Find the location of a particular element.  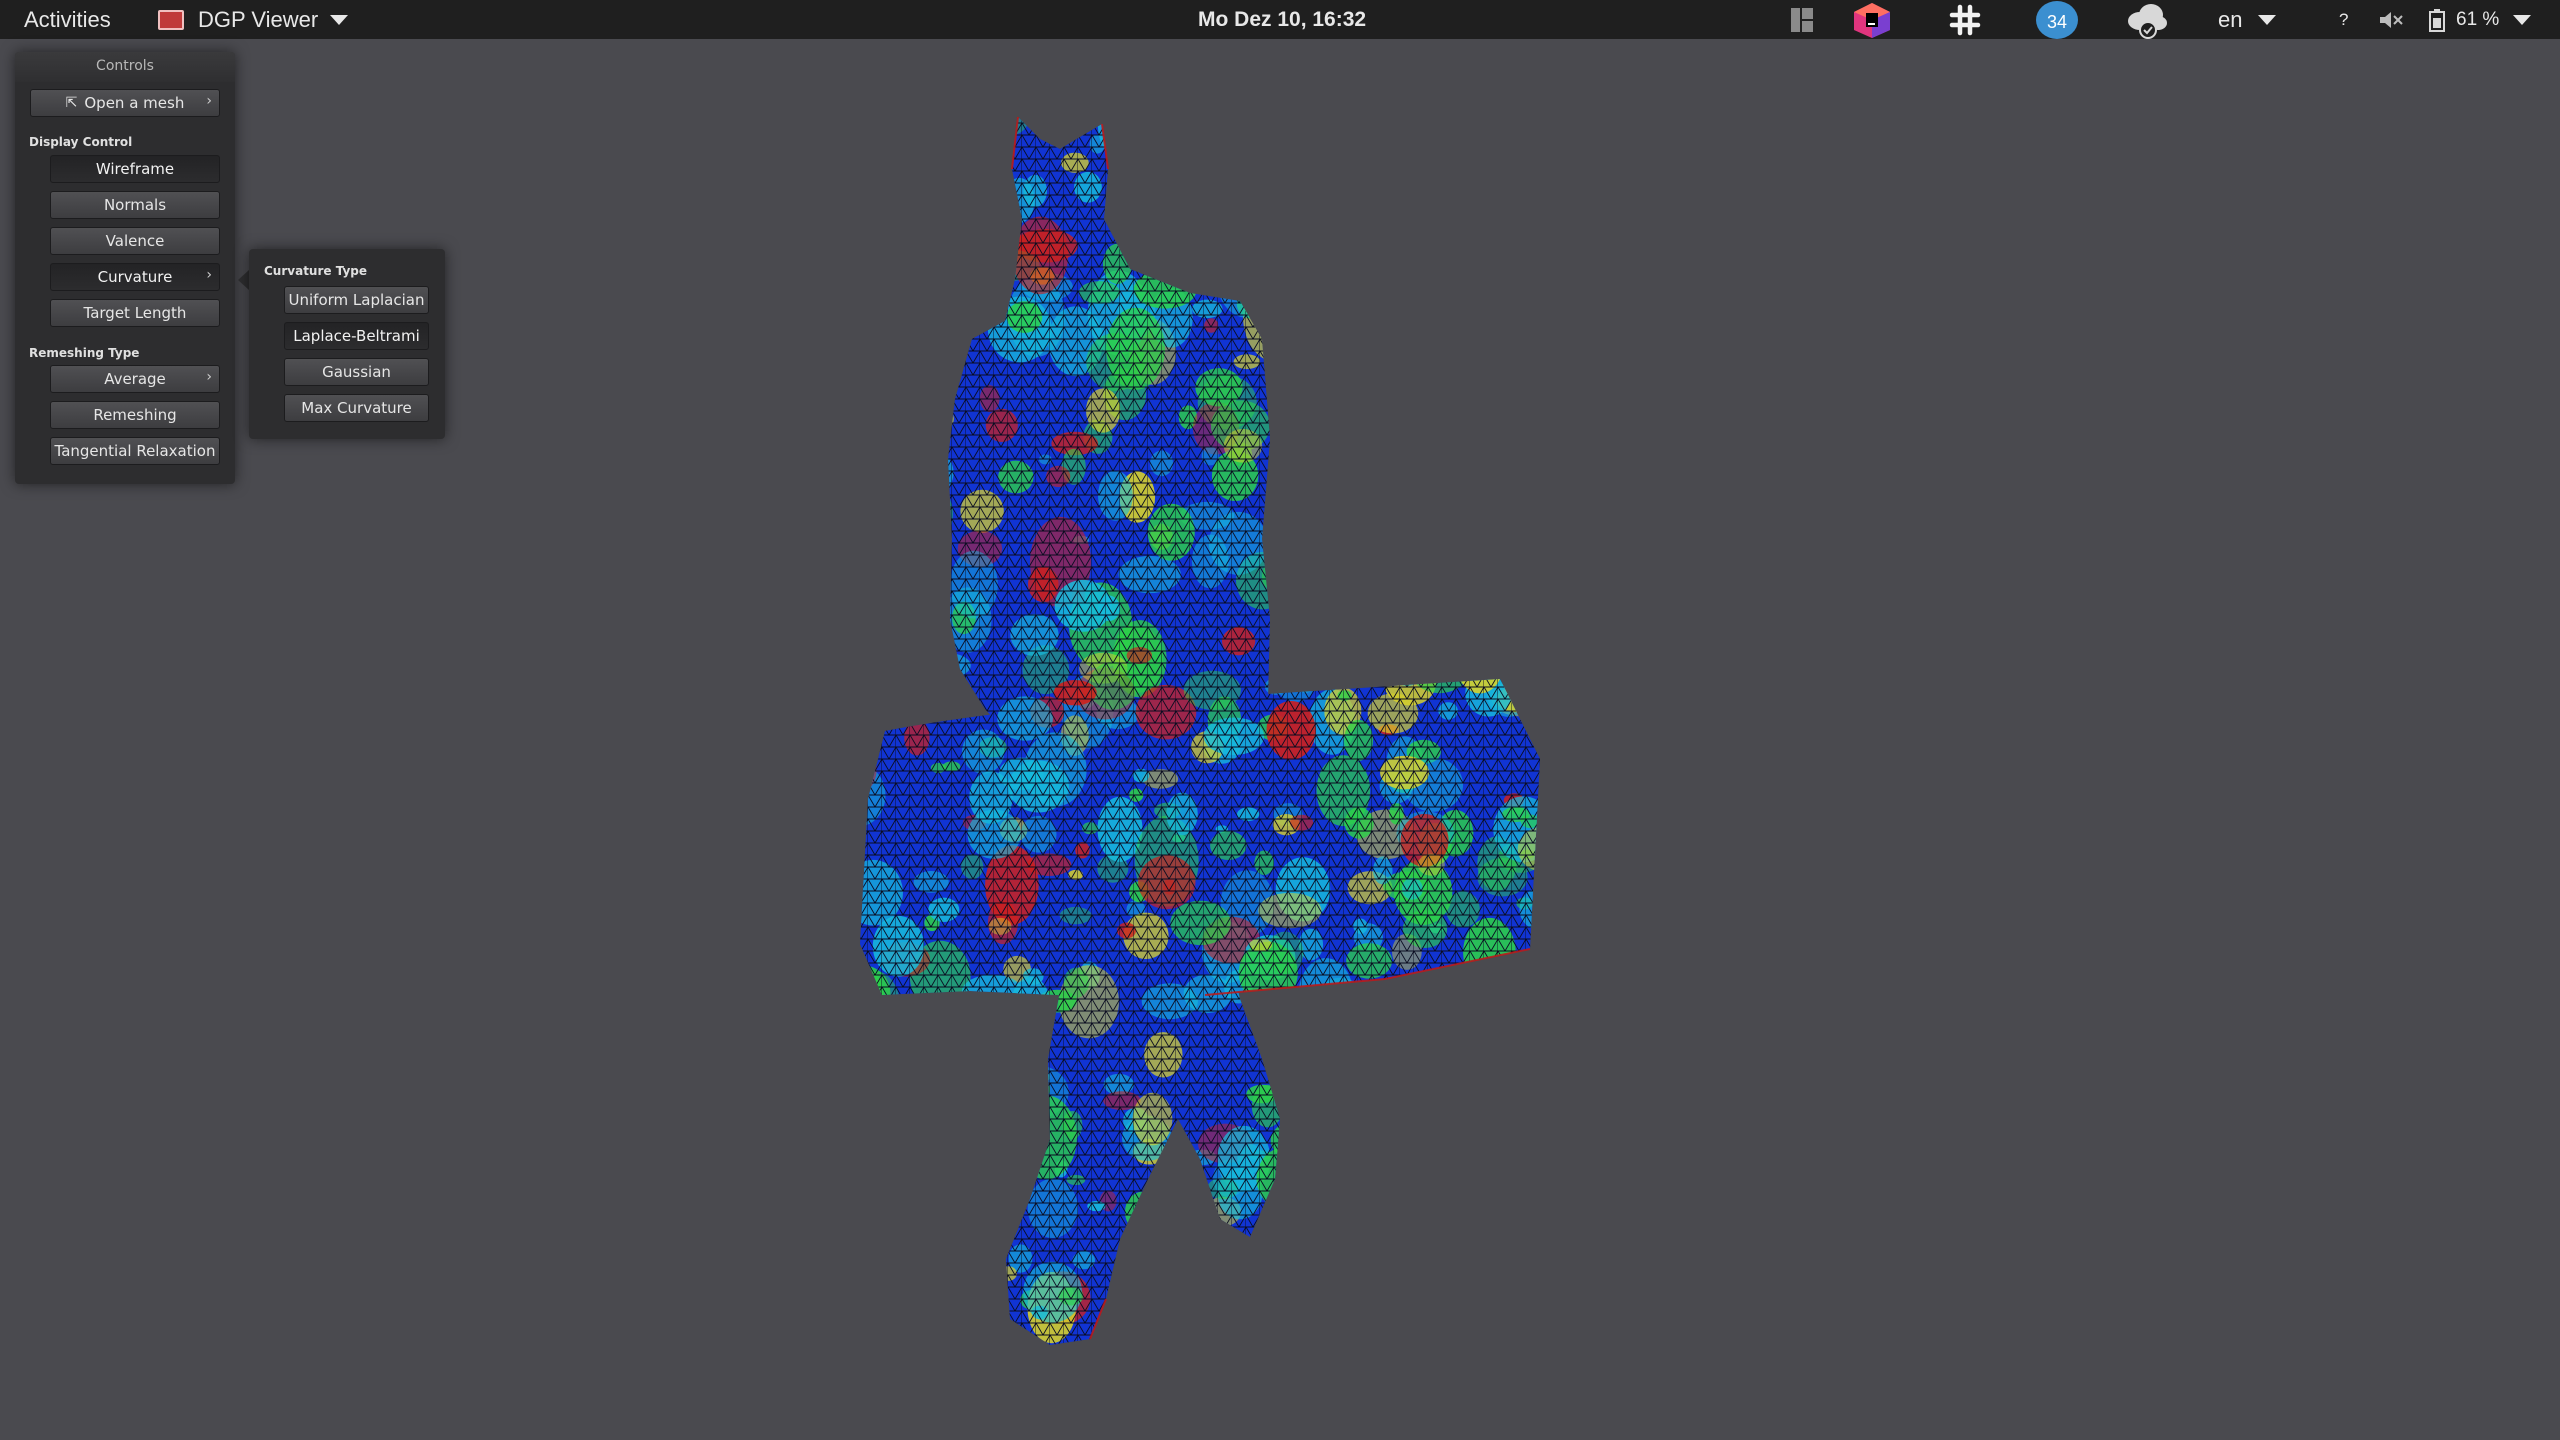

wireframe-button: Wireframe is located at coordinates (135, 169).